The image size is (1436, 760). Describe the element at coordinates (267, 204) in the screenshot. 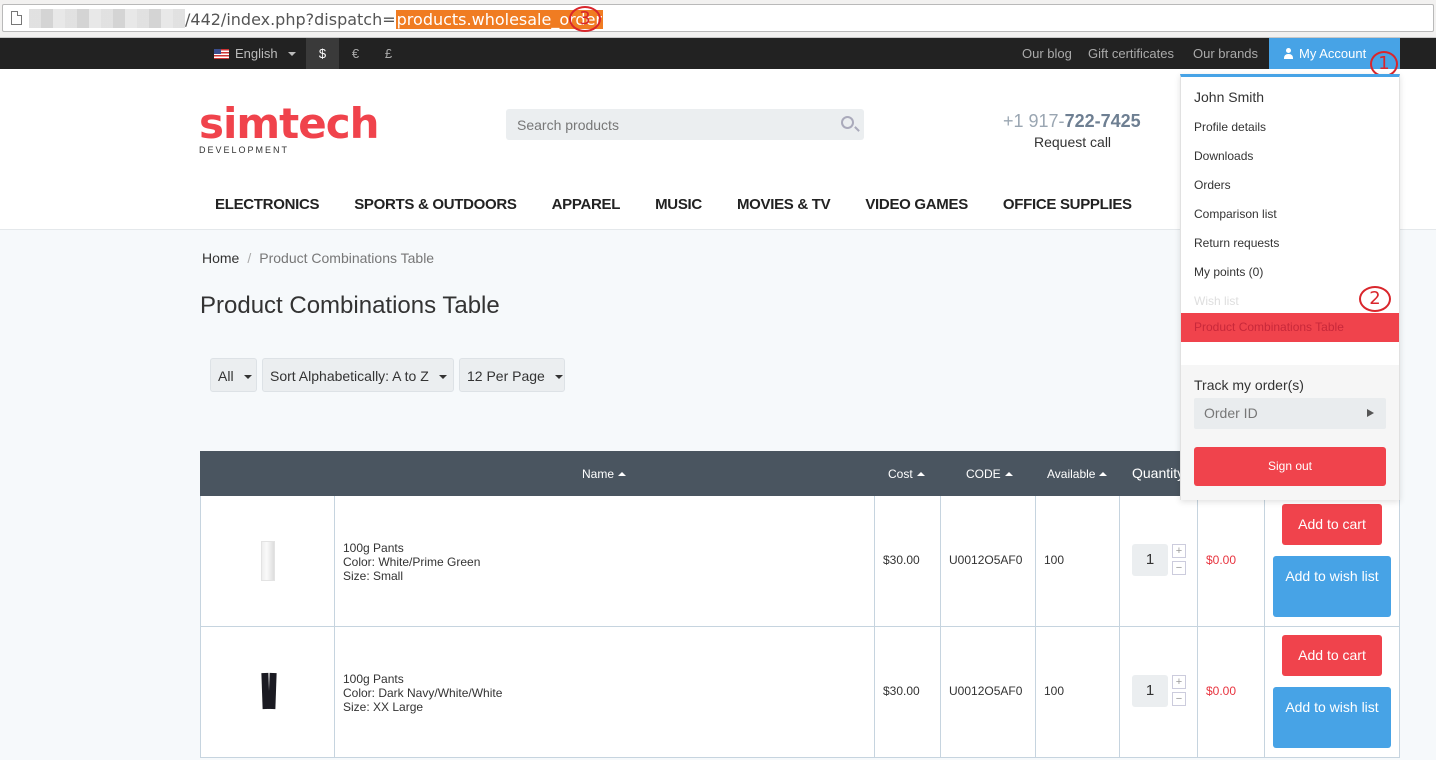

I see `nav-electronics: ELECTRONICS` at that location.